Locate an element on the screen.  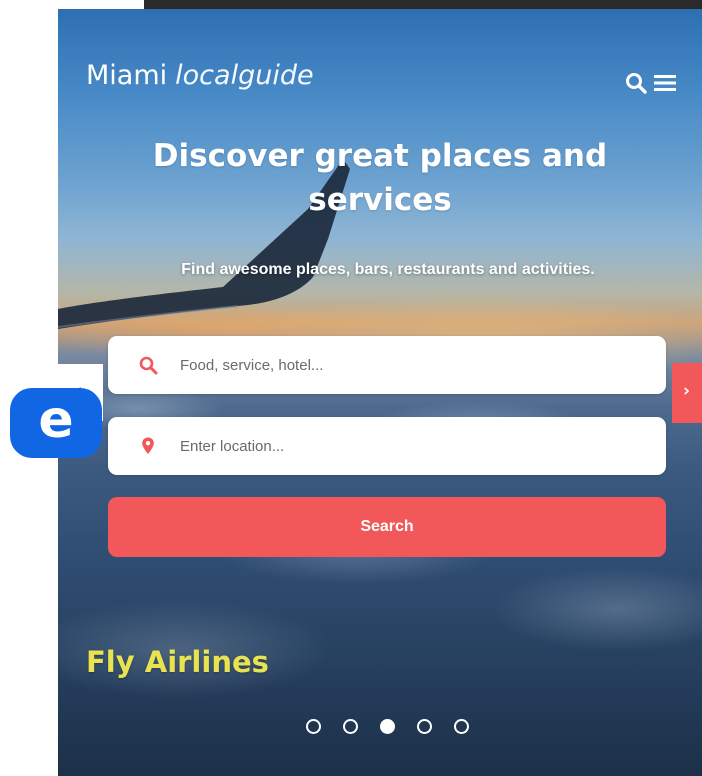
location-field is located at coordinates (387, 446).